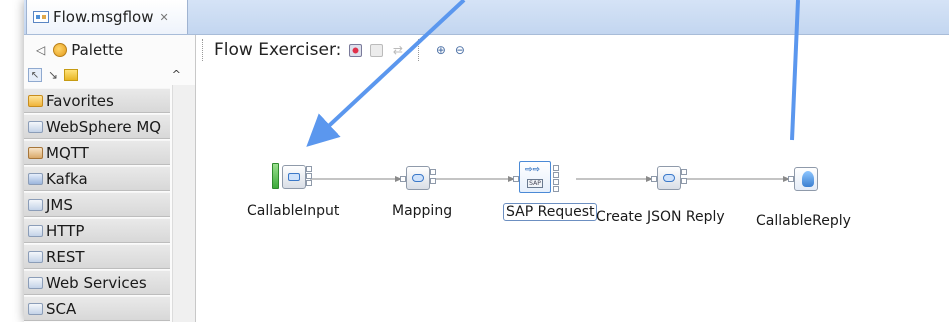  Describe the element at coordinates (183, 203) in the screenshot. I see `palette-scrollbar` at that location.